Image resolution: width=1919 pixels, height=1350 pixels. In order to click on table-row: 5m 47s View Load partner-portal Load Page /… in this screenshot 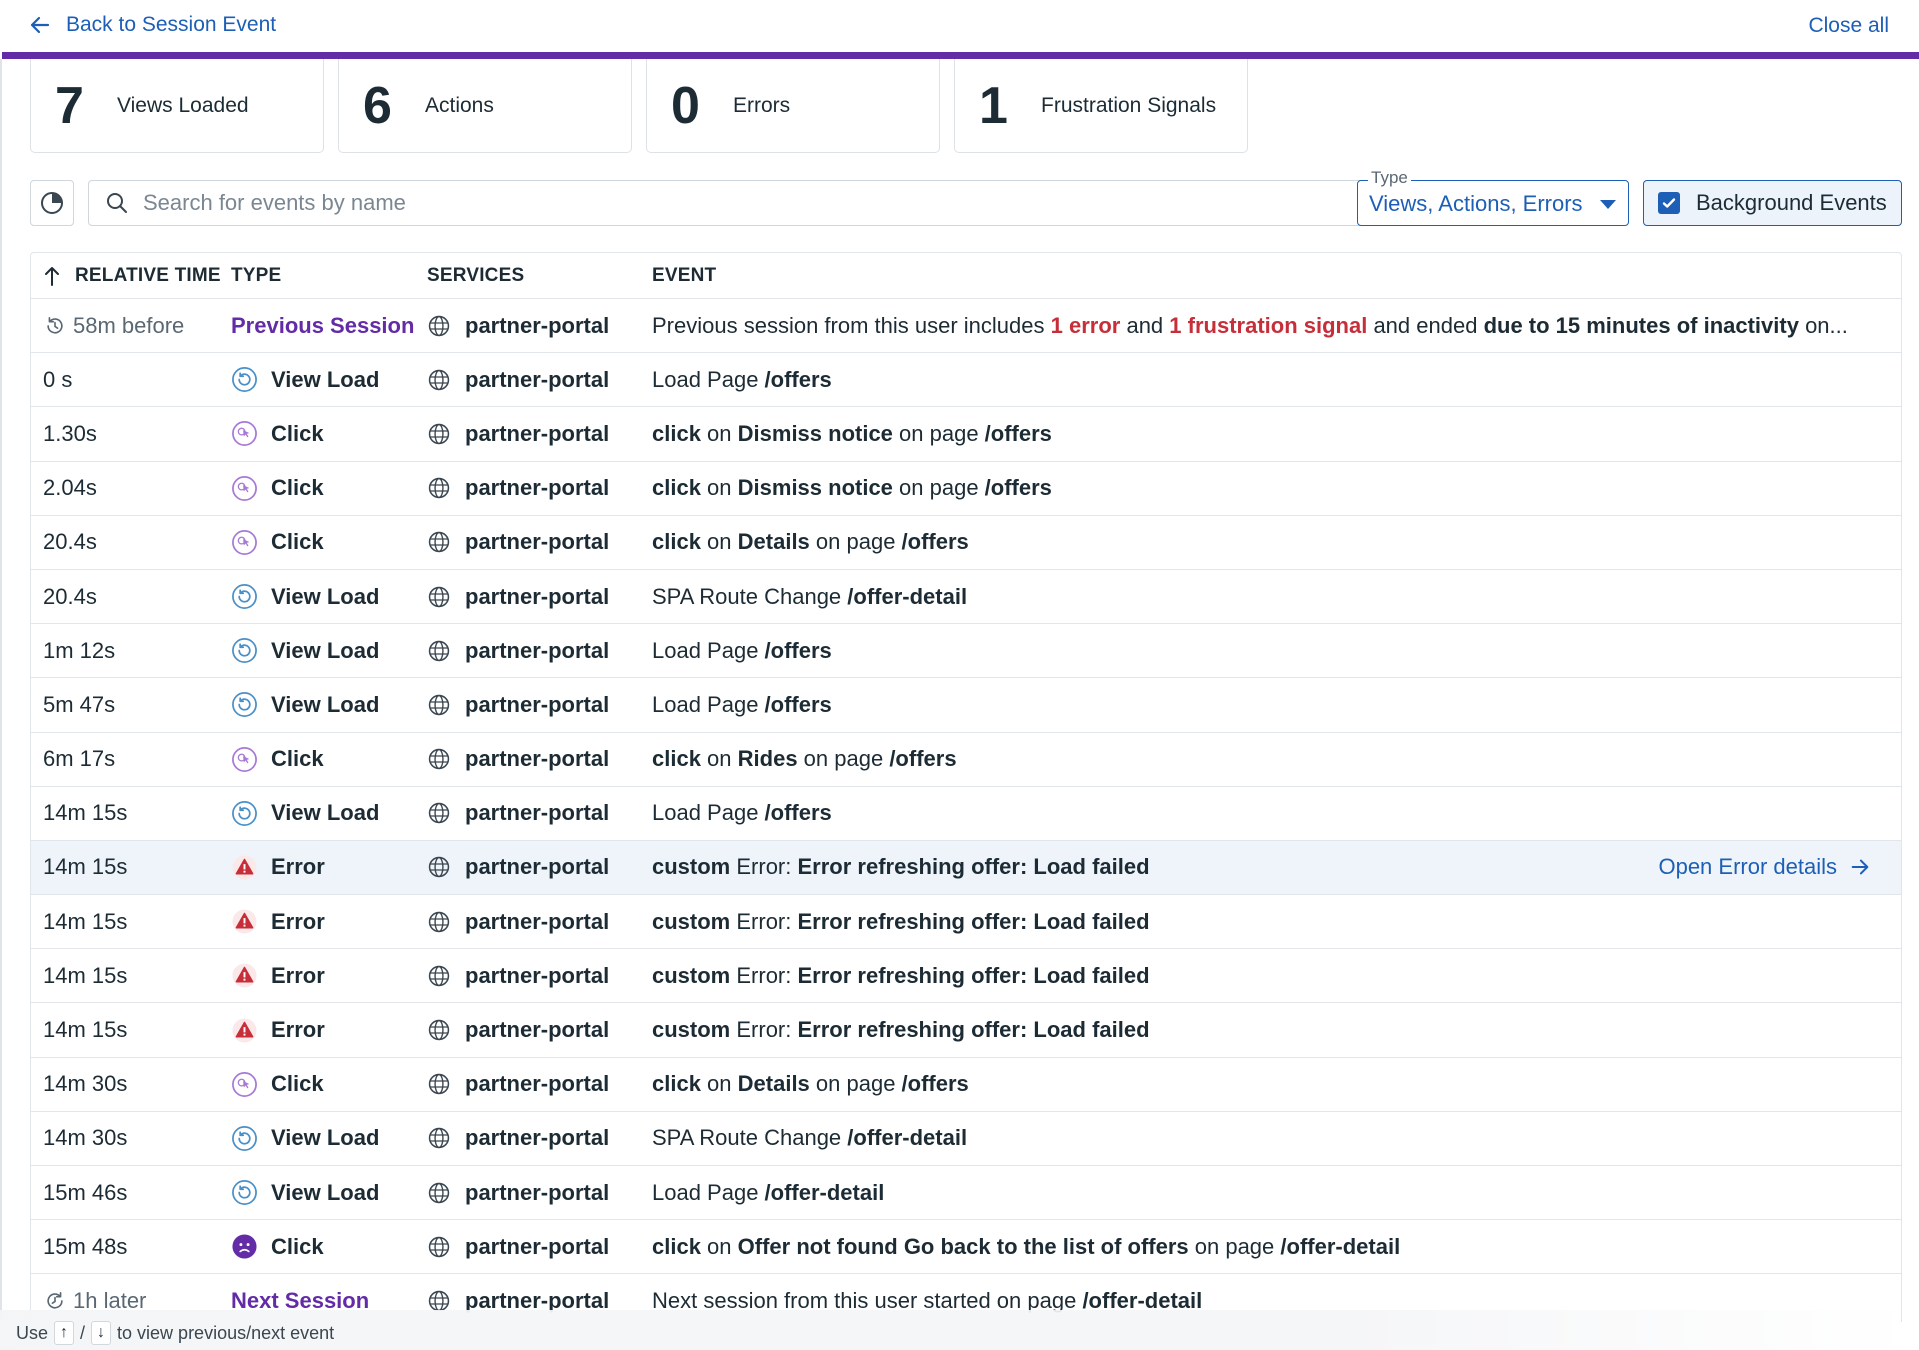, I will do `click(966, 705)`.